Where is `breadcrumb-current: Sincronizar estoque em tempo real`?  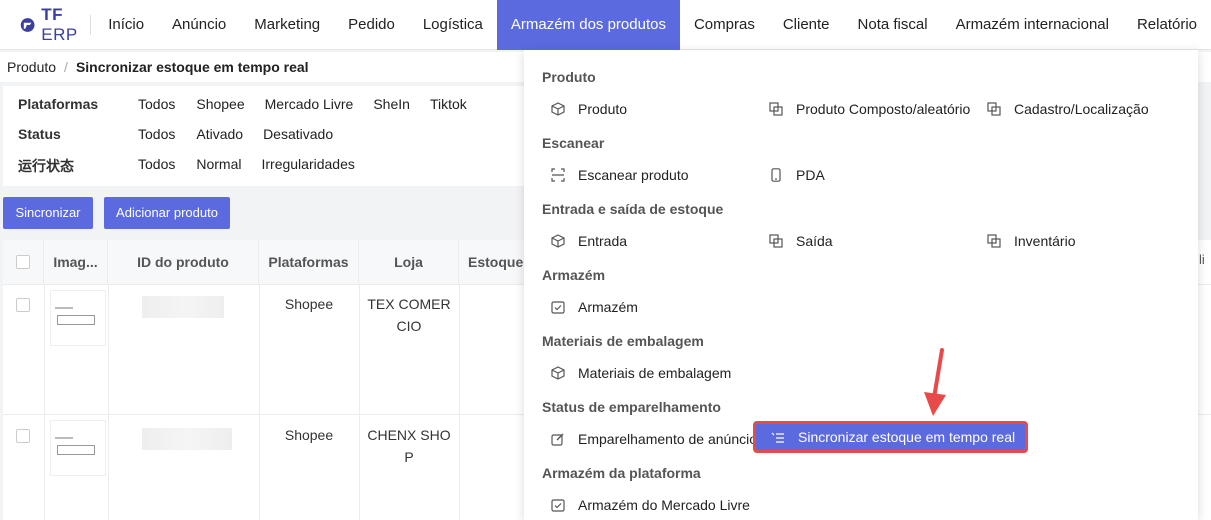 breadcrumb-current: Sincronizar estoque em tempo real is located at coordinates (192, 67).